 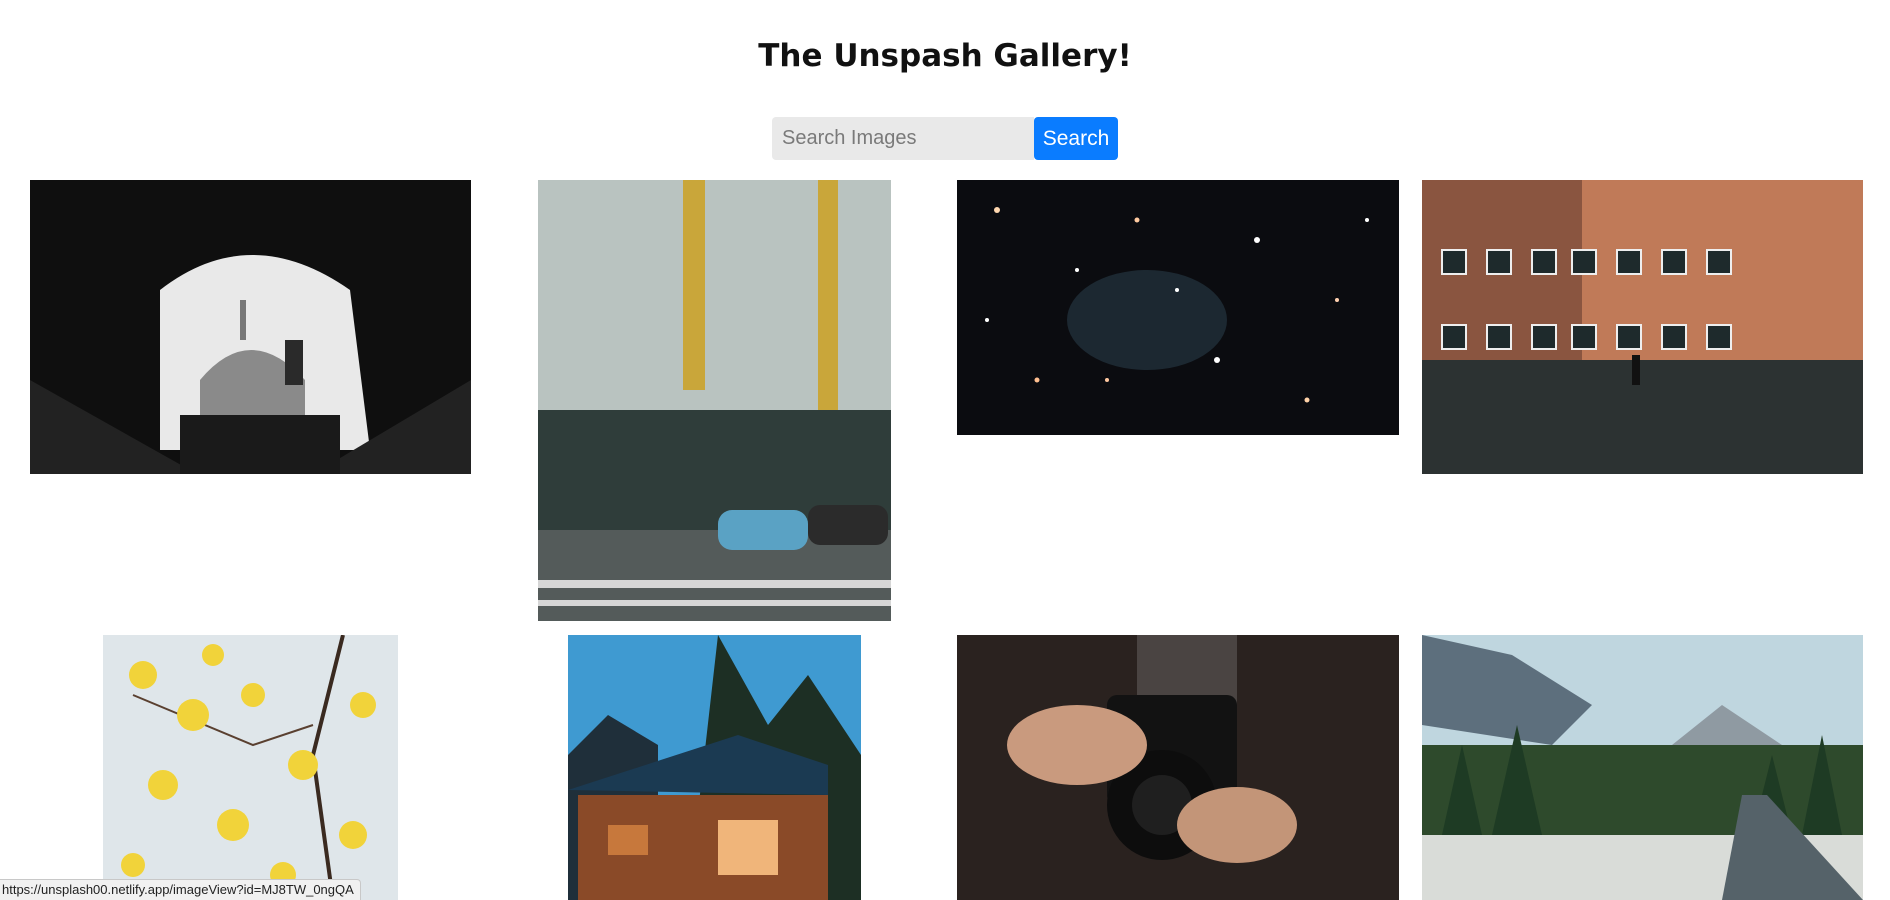 I want to click on gallery-image-yellow-blossoms, so click(x=250, y=767).